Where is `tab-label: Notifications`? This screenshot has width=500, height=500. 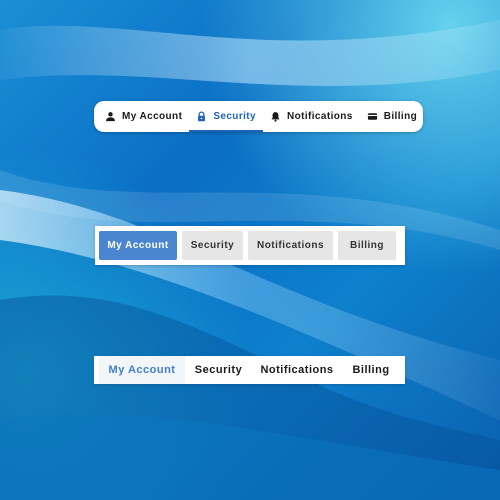
tab-label: Notifications is located at coordinates (319, 116).